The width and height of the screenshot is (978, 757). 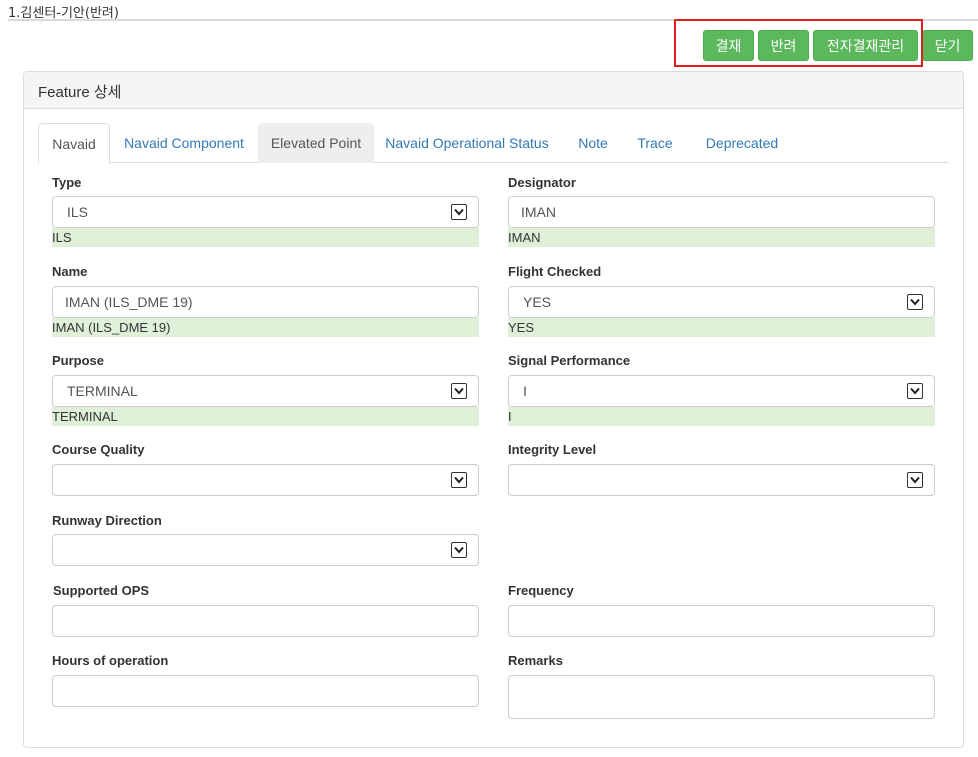 I want to click on course-quality-select, so click(x=265, y=480).